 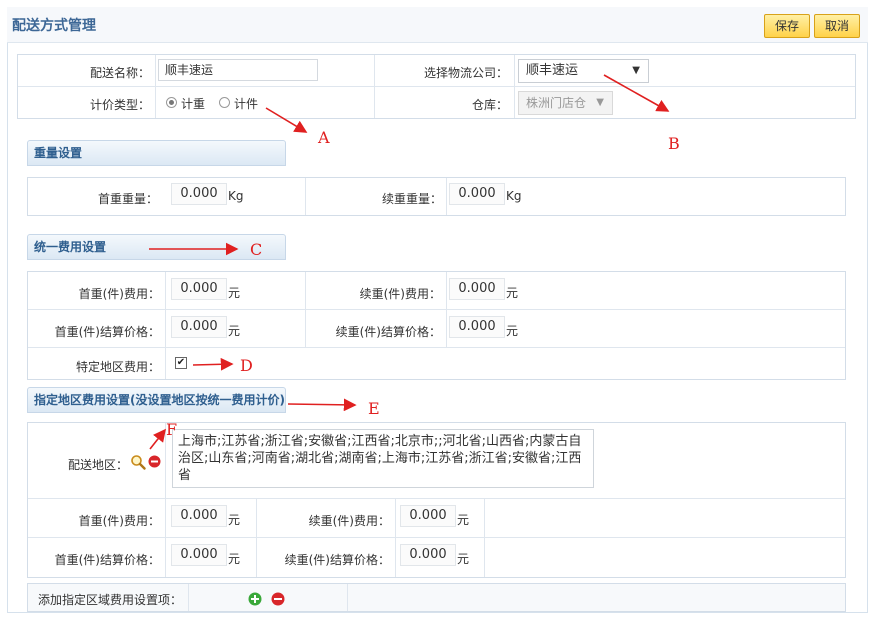 I want to click on annotation-b: B, so click(x=674, y=143).